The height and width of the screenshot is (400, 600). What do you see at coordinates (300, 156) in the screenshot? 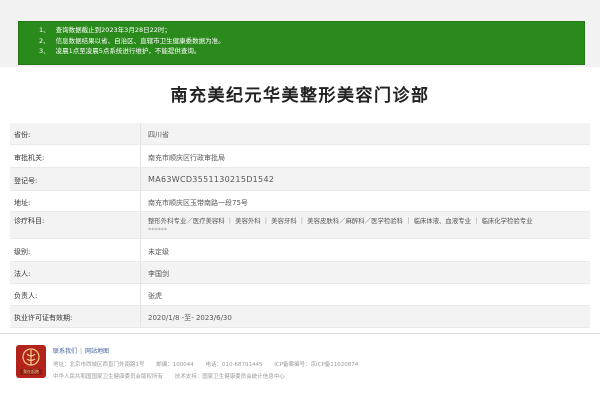
I see `row-approval-authority: 审批机关: 南充市顺庆区行政审批局` at bounding box center [300, 156].